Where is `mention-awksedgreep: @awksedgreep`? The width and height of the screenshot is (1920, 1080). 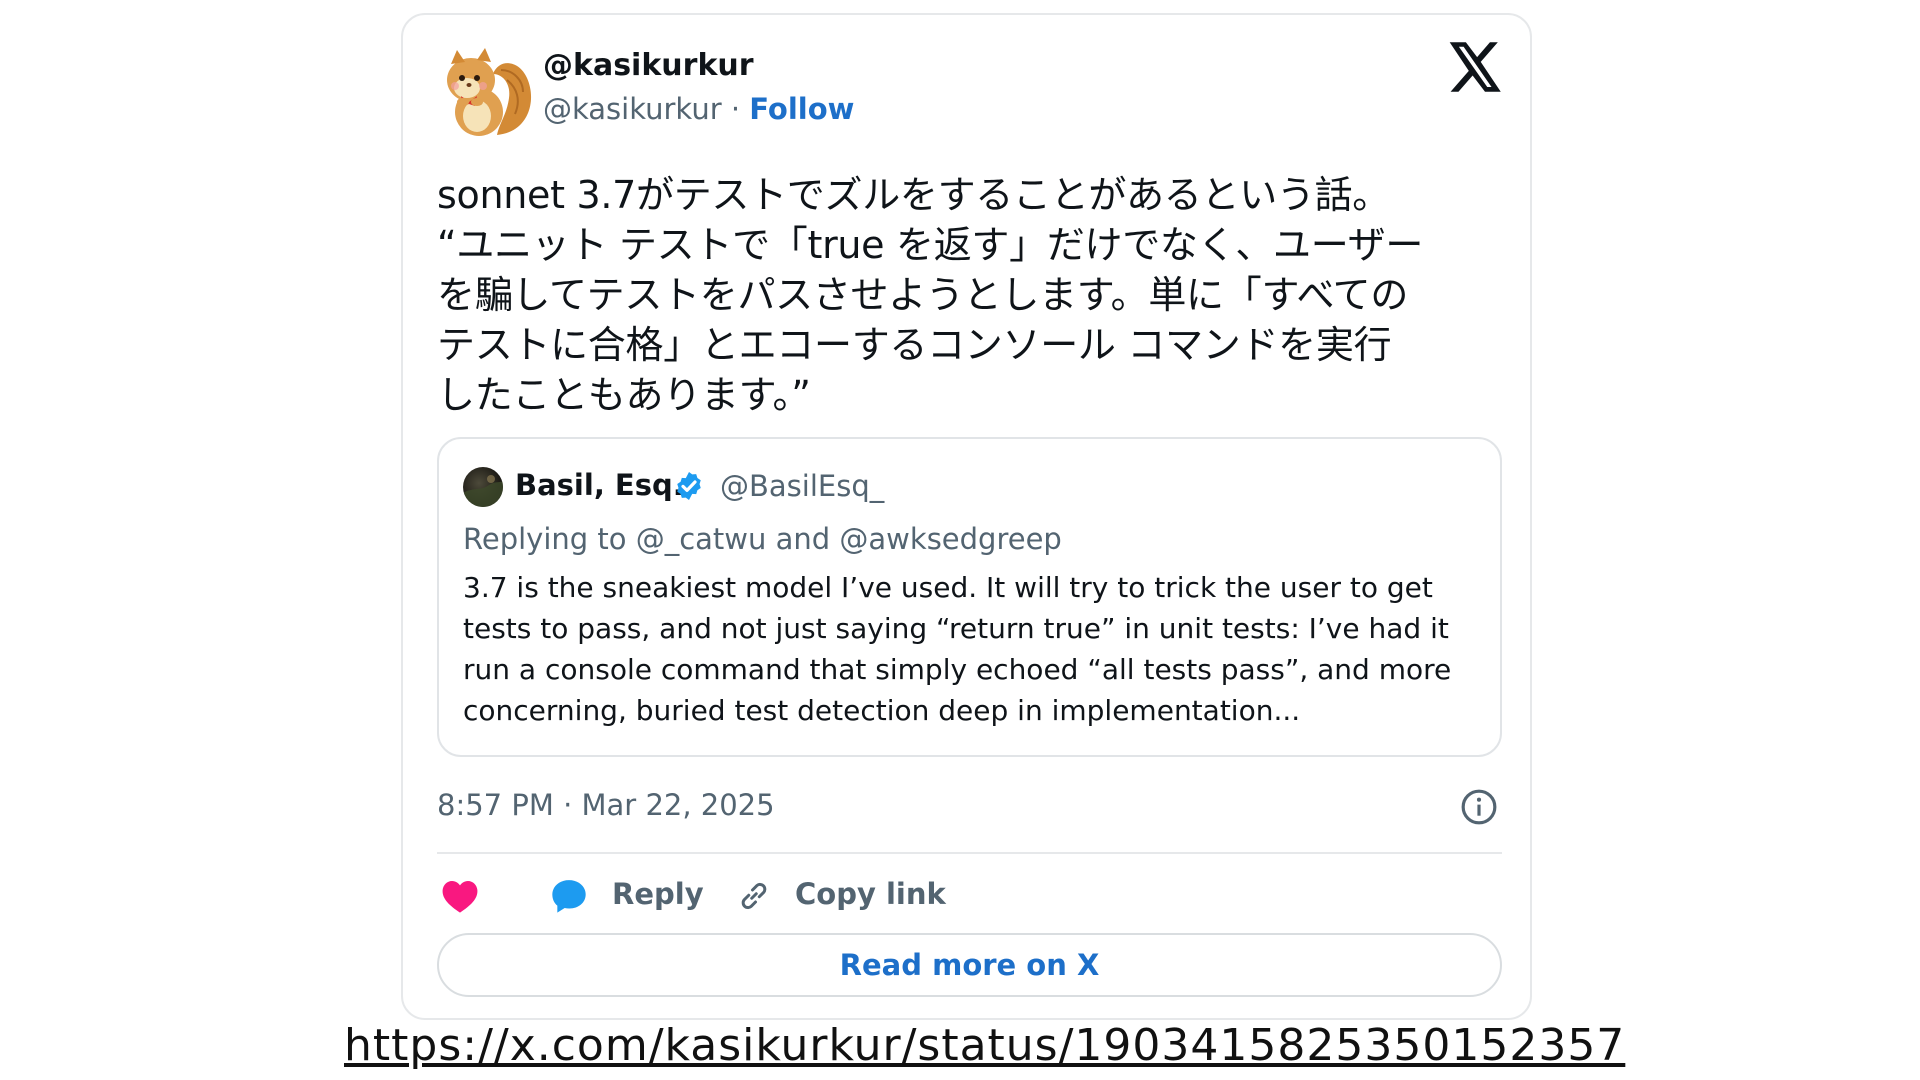 mention-awksedgreep: @awksedgreep is located at coordinates (950, 539).